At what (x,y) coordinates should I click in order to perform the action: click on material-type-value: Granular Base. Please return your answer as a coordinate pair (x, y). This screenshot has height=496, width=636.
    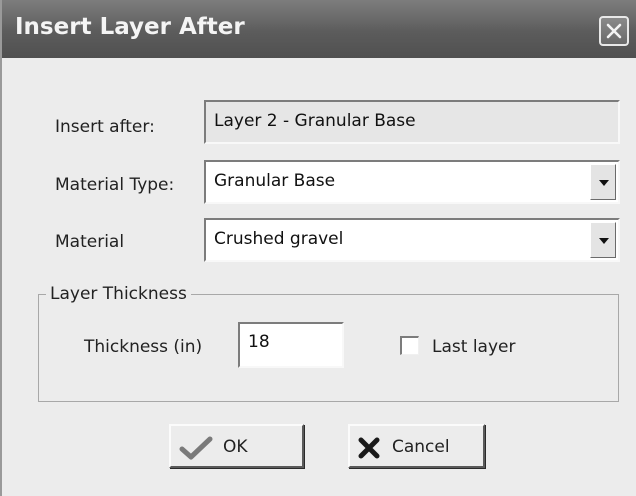
    Looking at the image, I should click on (275, 181).